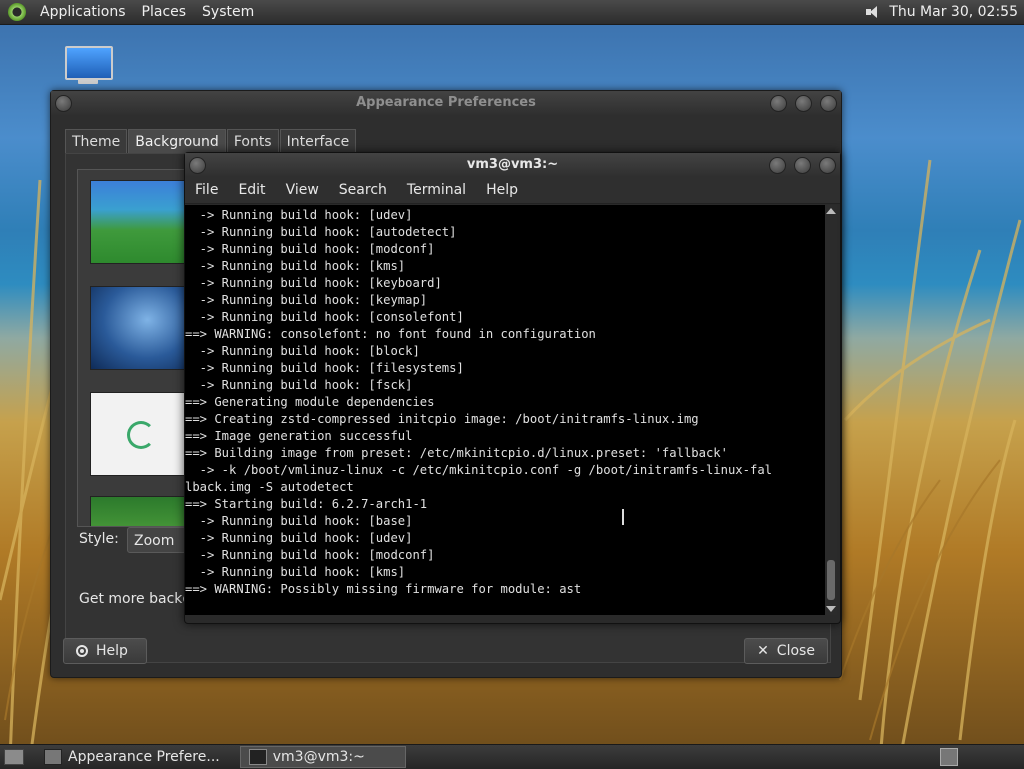 This screenshot has height=769, width=1024. What do you see at coordinates (436, 190) in the screenshot?
I see `terminal-menu-terminal: Terminal` at bounding box center [436, 190].